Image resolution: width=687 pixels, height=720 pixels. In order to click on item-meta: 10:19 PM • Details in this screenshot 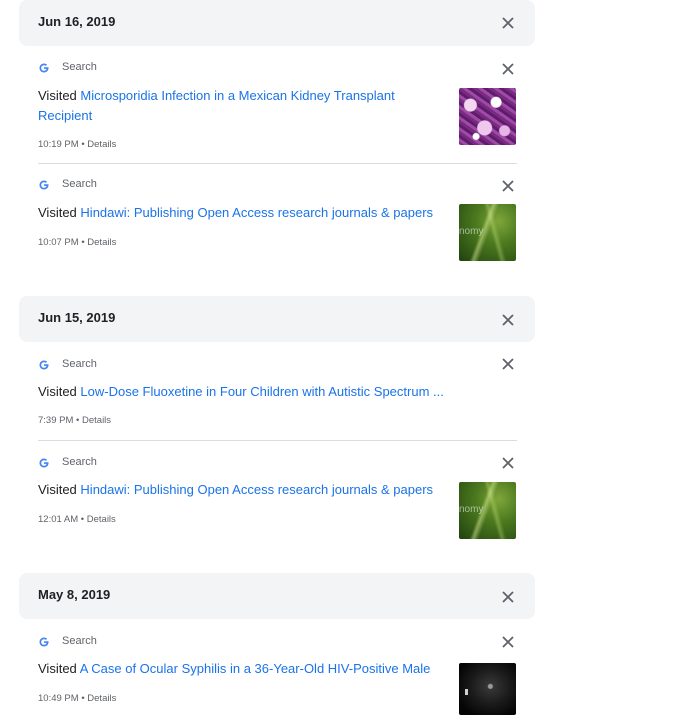, I will do `click(77, 144)`.